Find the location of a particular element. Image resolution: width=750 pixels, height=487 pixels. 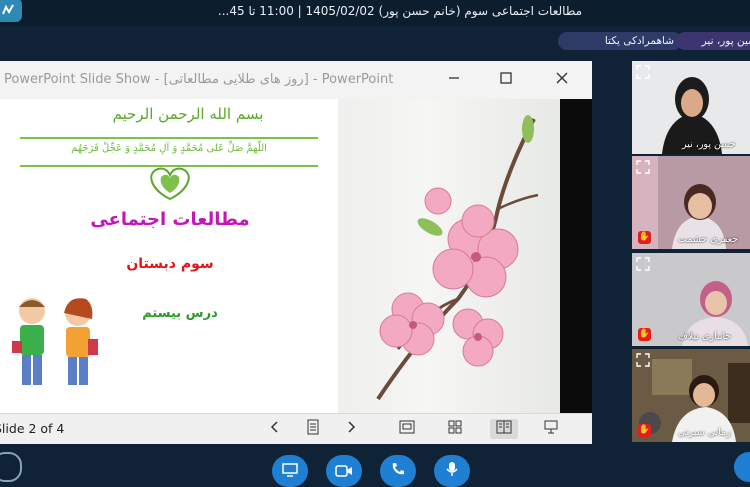

participant-video-tile: حسن پور، نیر is located at coordinates (691, 107).